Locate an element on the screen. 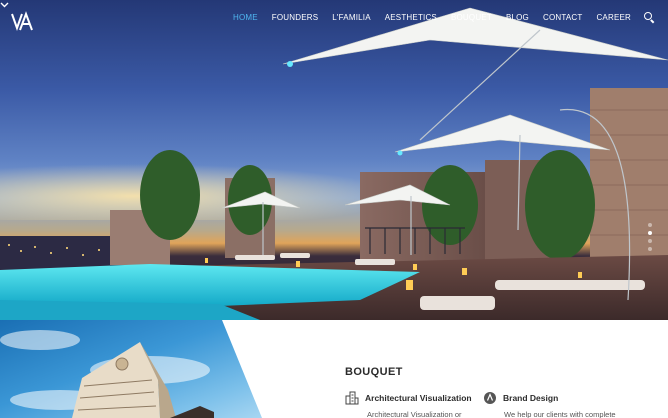 Image resolution: width=668 pixels, height=418 pixels. search-icon is located at coordinates (649, 17).